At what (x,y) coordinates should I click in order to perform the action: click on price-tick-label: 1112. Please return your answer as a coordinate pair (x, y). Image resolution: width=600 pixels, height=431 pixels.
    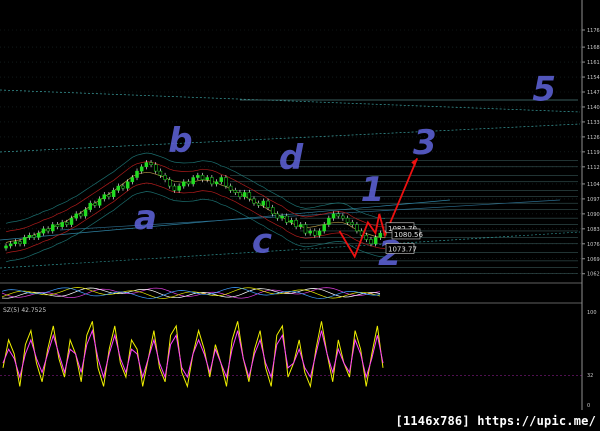
    Looking at the image, I should click on (593, 168).